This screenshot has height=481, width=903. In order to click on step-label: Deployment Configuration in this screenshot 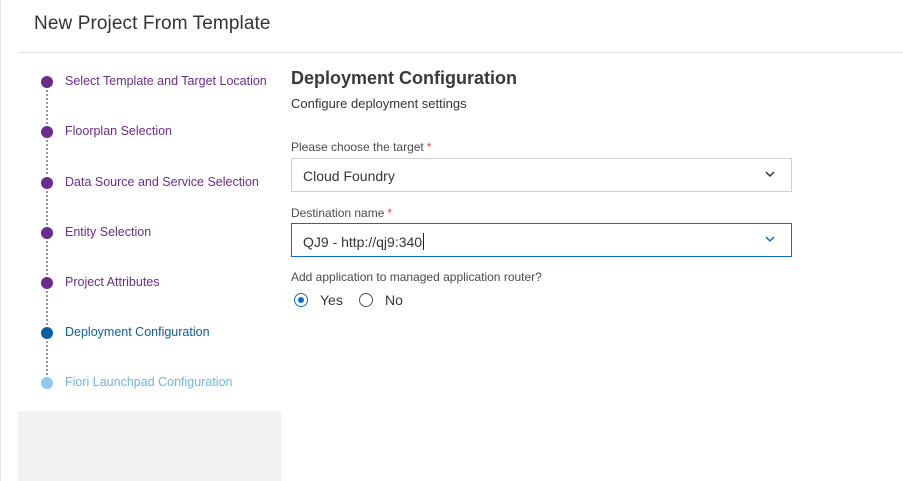, I will do `click(137, 332)`.